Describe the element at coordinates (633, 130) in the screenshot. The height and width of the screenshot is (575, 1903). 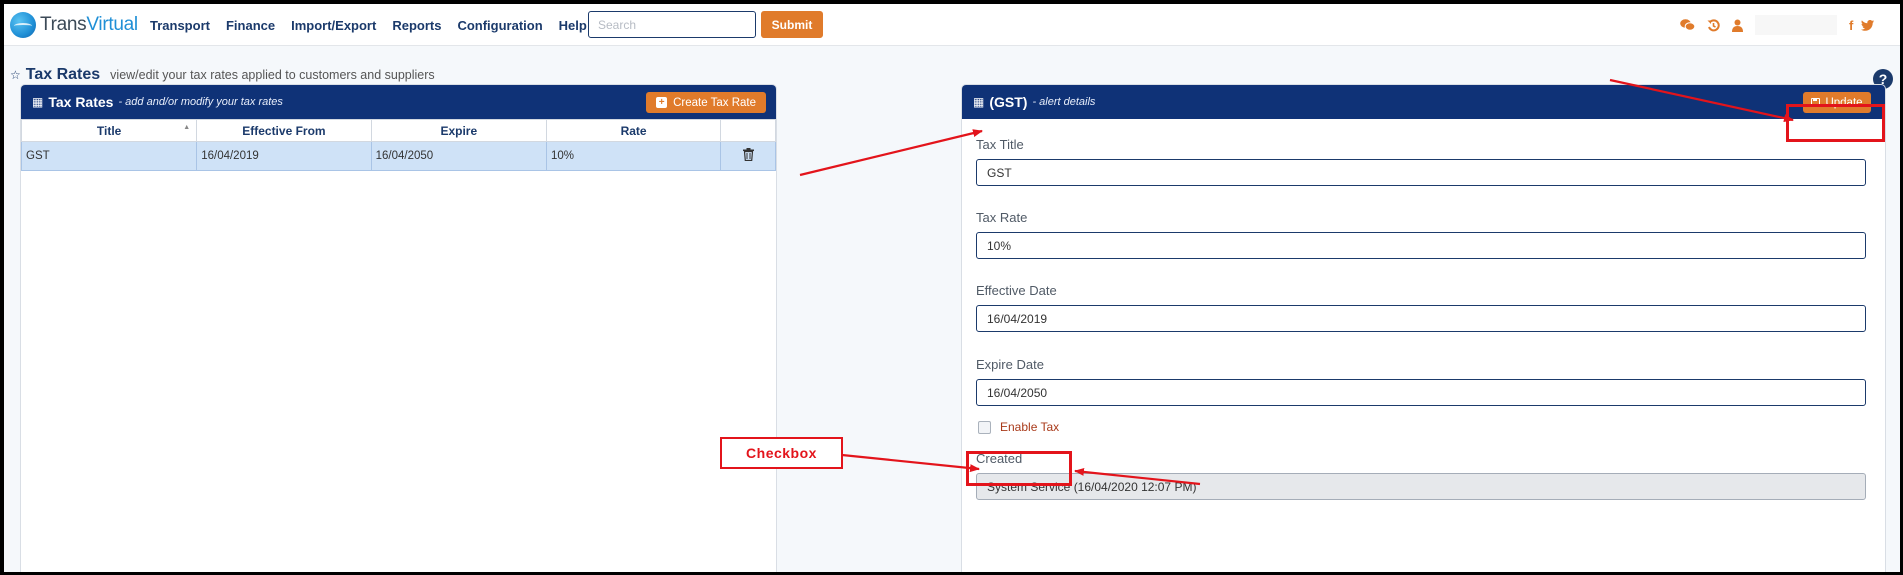
I see `column-header-rate: Rate` at that location.